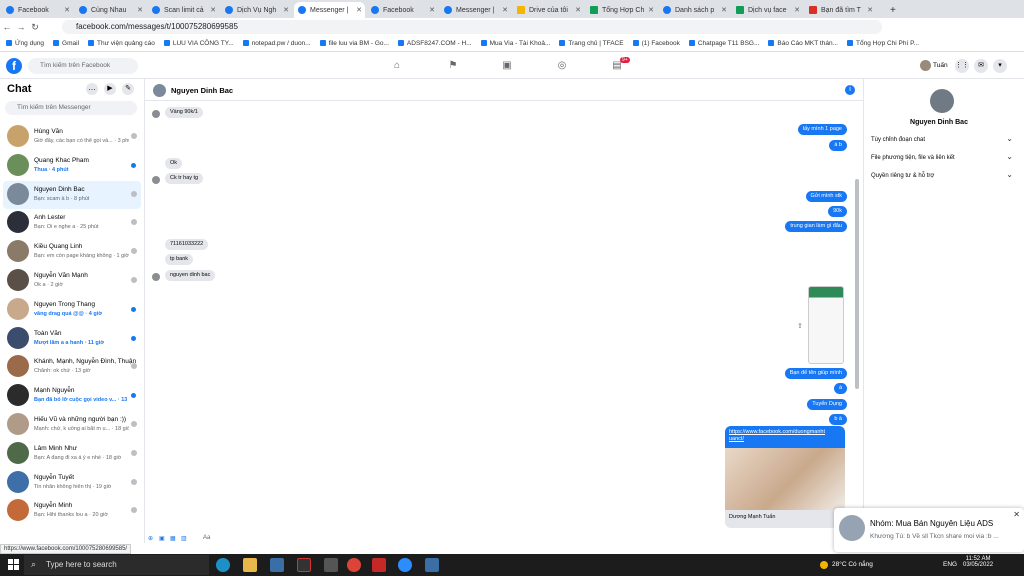 The height and width of the screenshot is (576, 1024). I want to click on new-tab-icon: +, so click(893, 10).